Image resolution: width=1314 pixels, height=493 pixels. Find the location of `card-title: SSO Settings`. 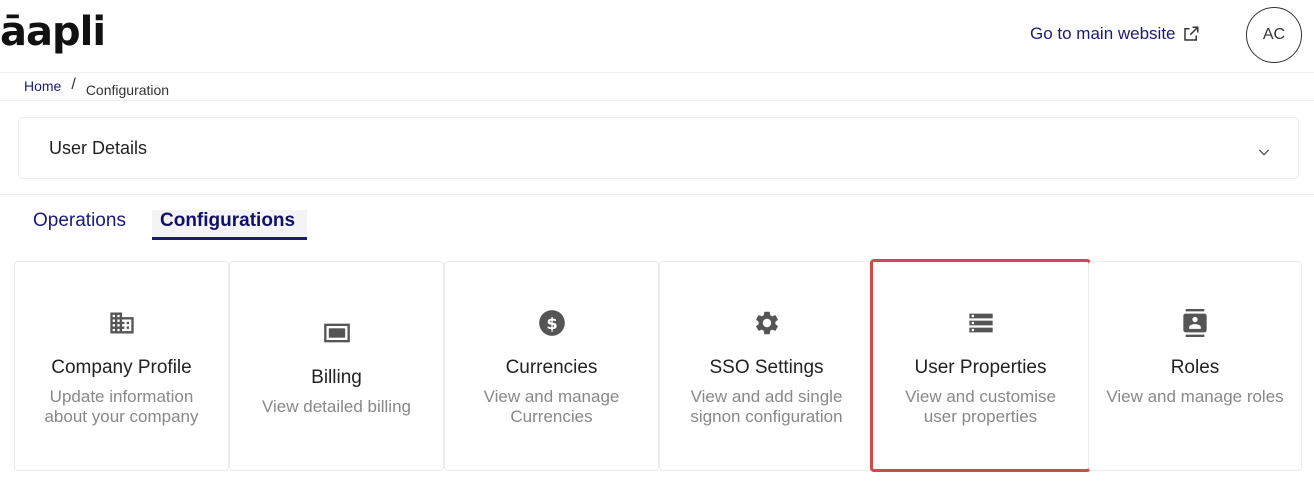

card-title: SSO Settings is located at coordinates (766, 367).